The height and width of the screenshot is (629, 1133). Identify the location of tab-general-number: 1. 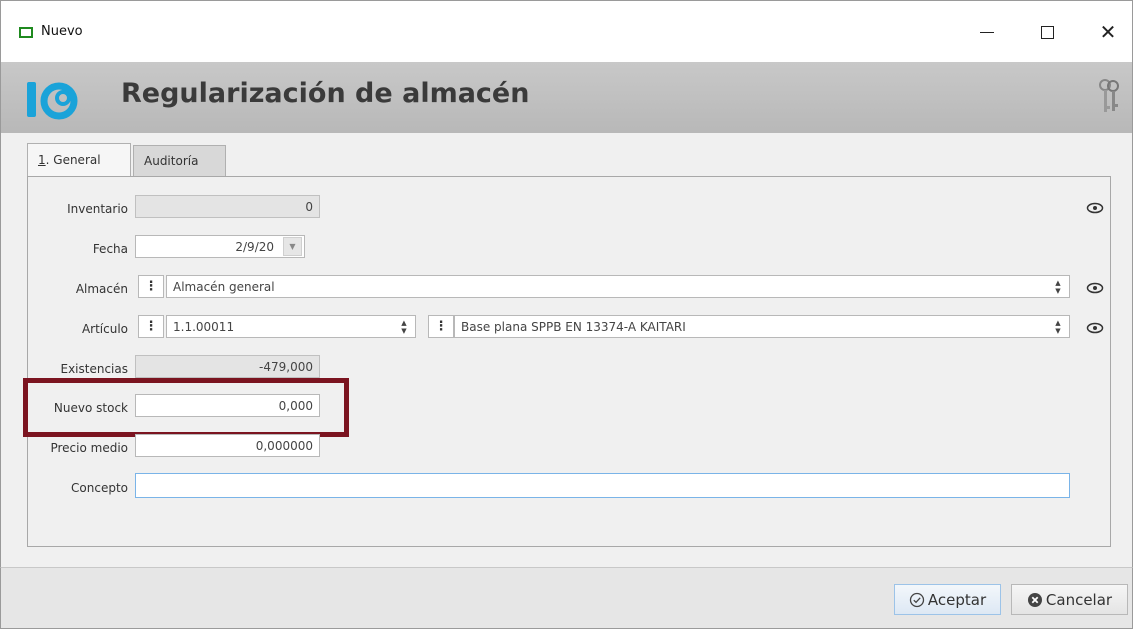
(42, 160).